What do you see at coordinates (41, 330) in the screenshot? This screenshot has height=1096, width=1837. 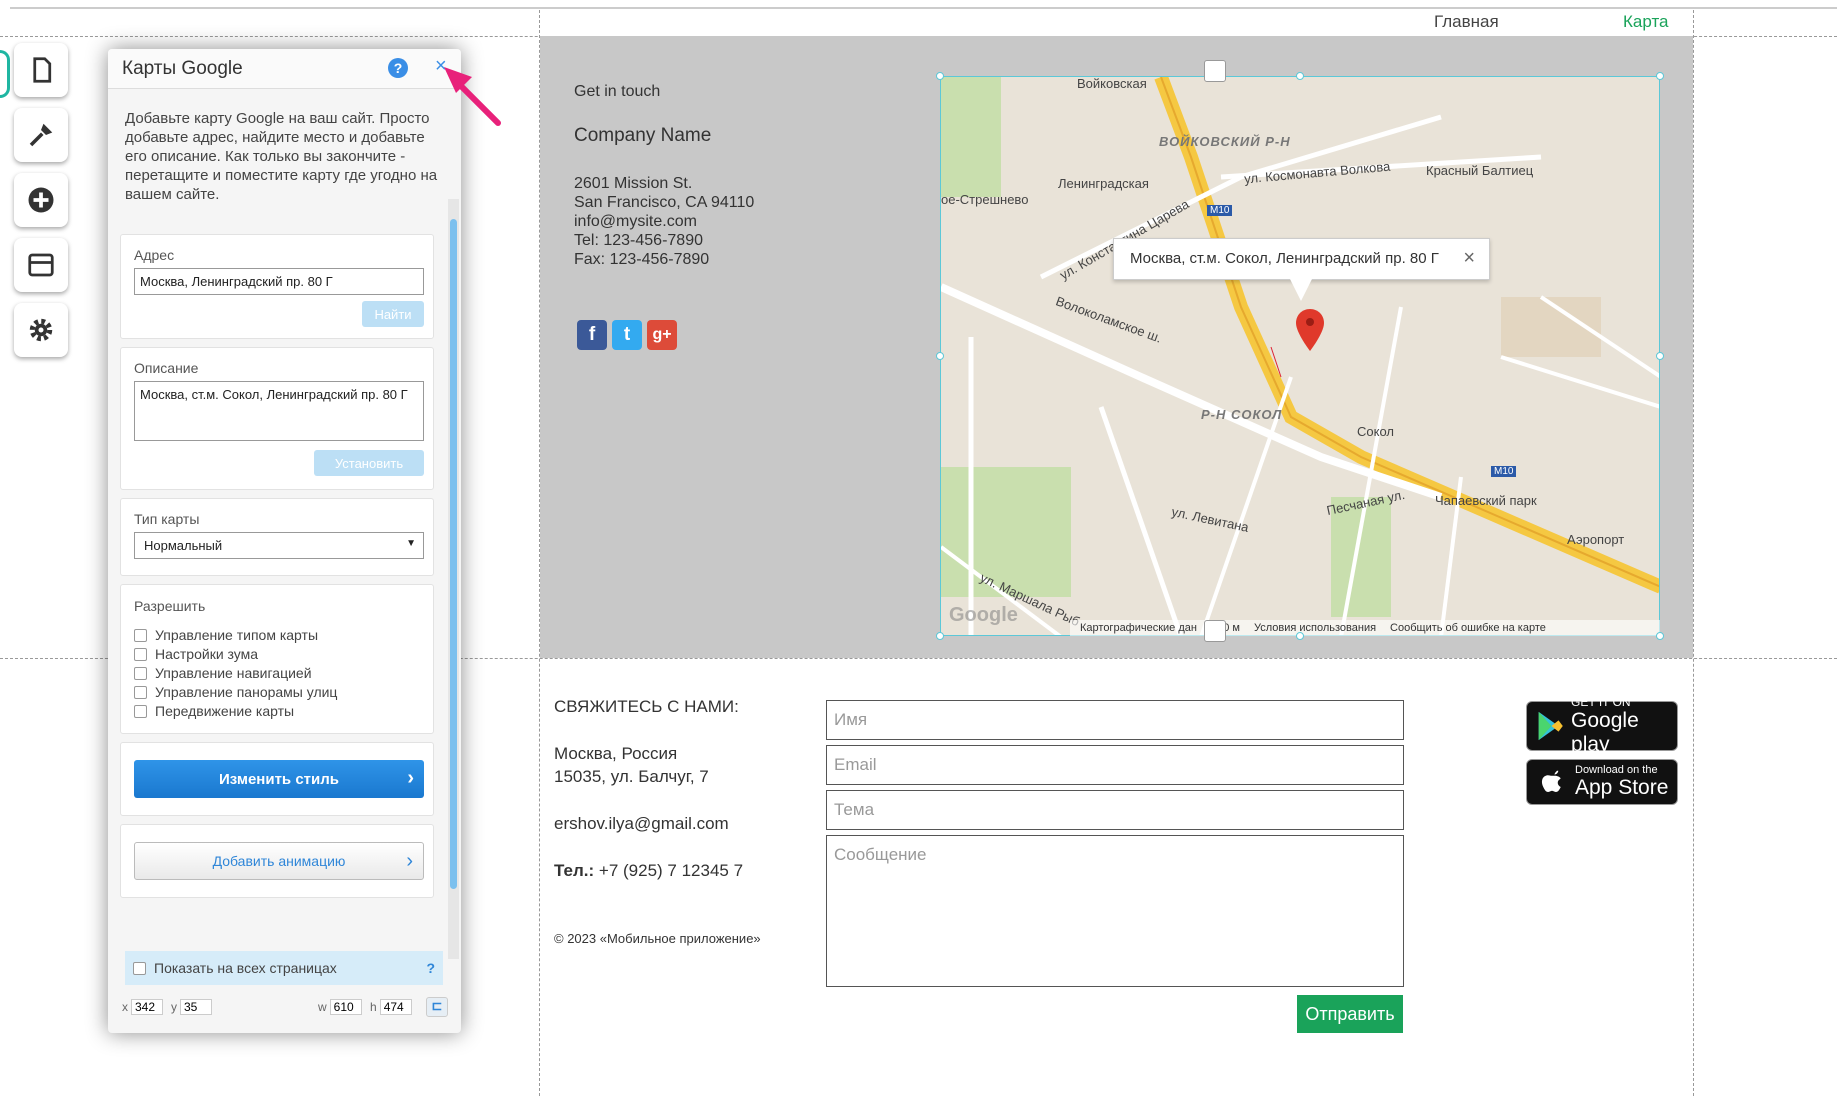 I see `settings-tool-button` at bounding box center [41, 330].